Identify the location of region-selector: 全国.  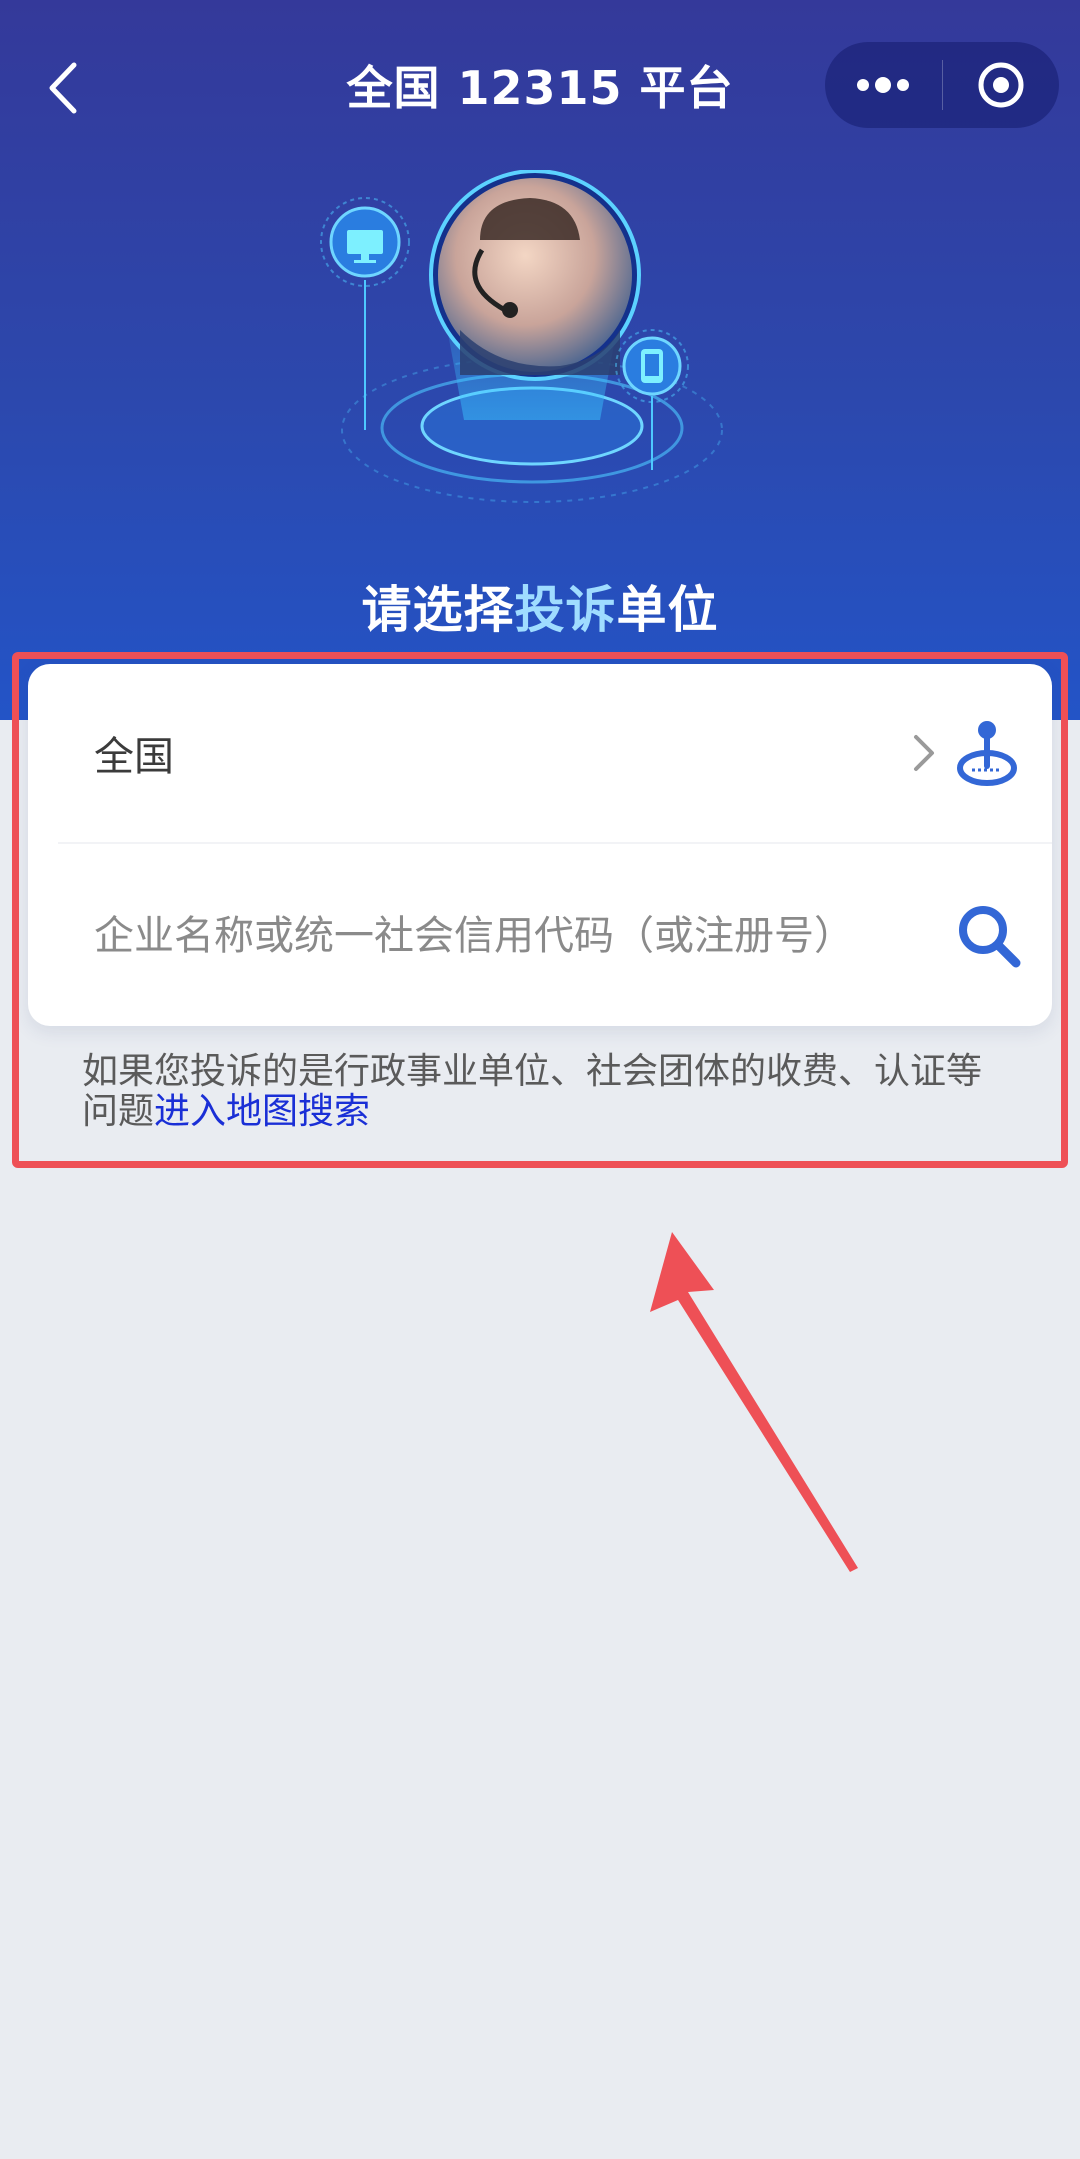
(555, 754).